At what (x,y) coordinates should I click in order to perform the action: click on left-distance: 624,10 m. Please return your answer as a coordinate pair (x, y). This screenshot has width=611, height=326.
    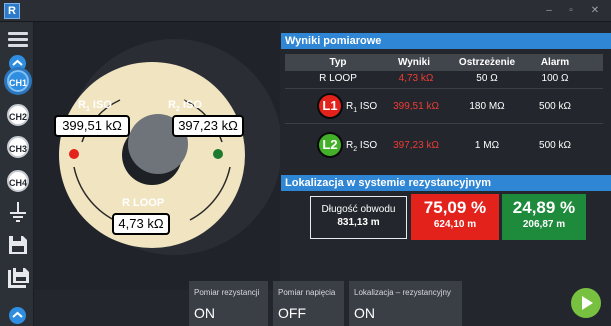
    Looking at the image, I should click on (455, 224).